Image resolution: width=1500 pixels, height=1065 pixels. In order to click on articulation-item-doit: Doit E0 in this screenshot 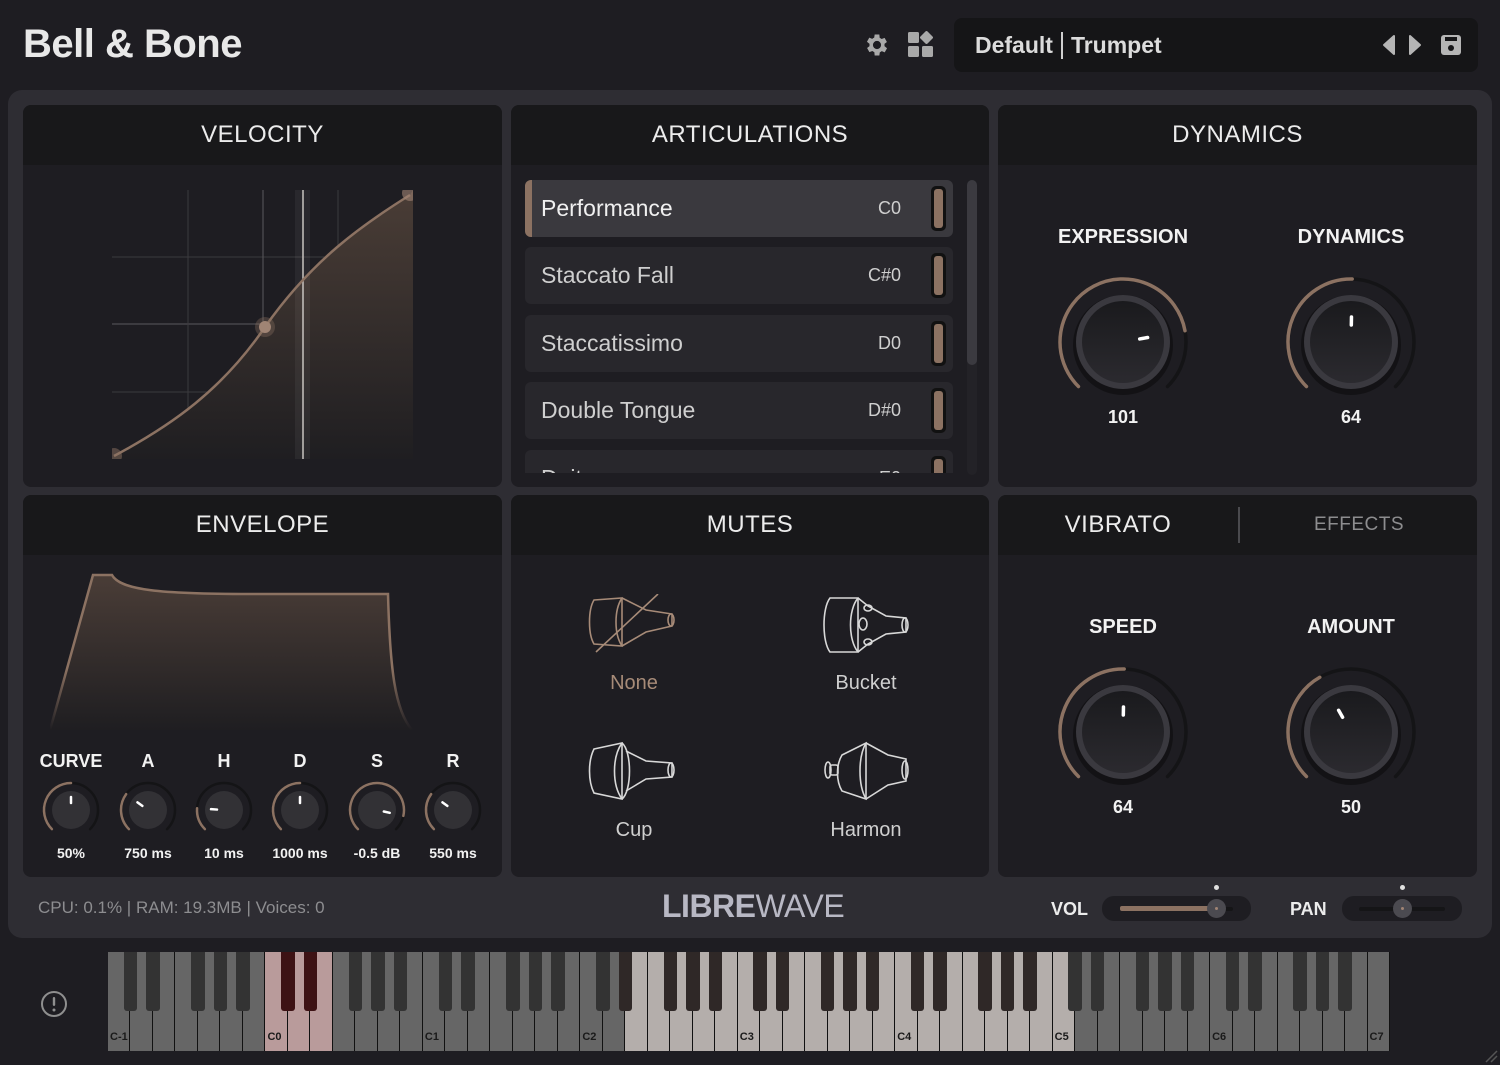, I will do `click(739, 461)`.